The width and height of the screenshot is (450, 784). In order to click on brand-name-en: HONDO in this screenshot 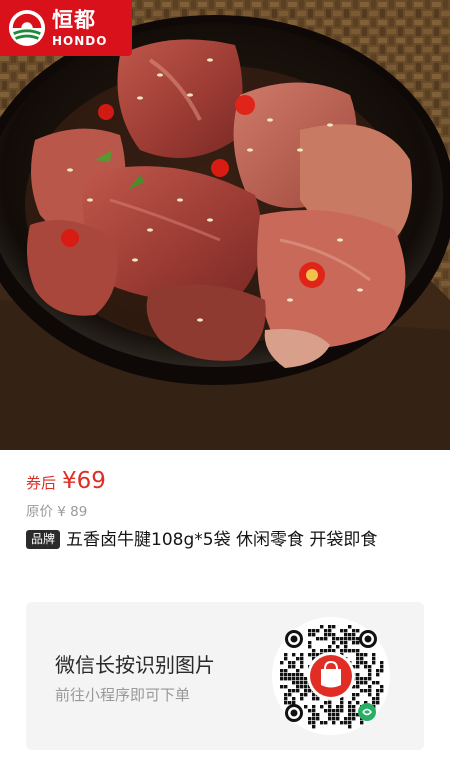, I will do `click(80, 40)`.